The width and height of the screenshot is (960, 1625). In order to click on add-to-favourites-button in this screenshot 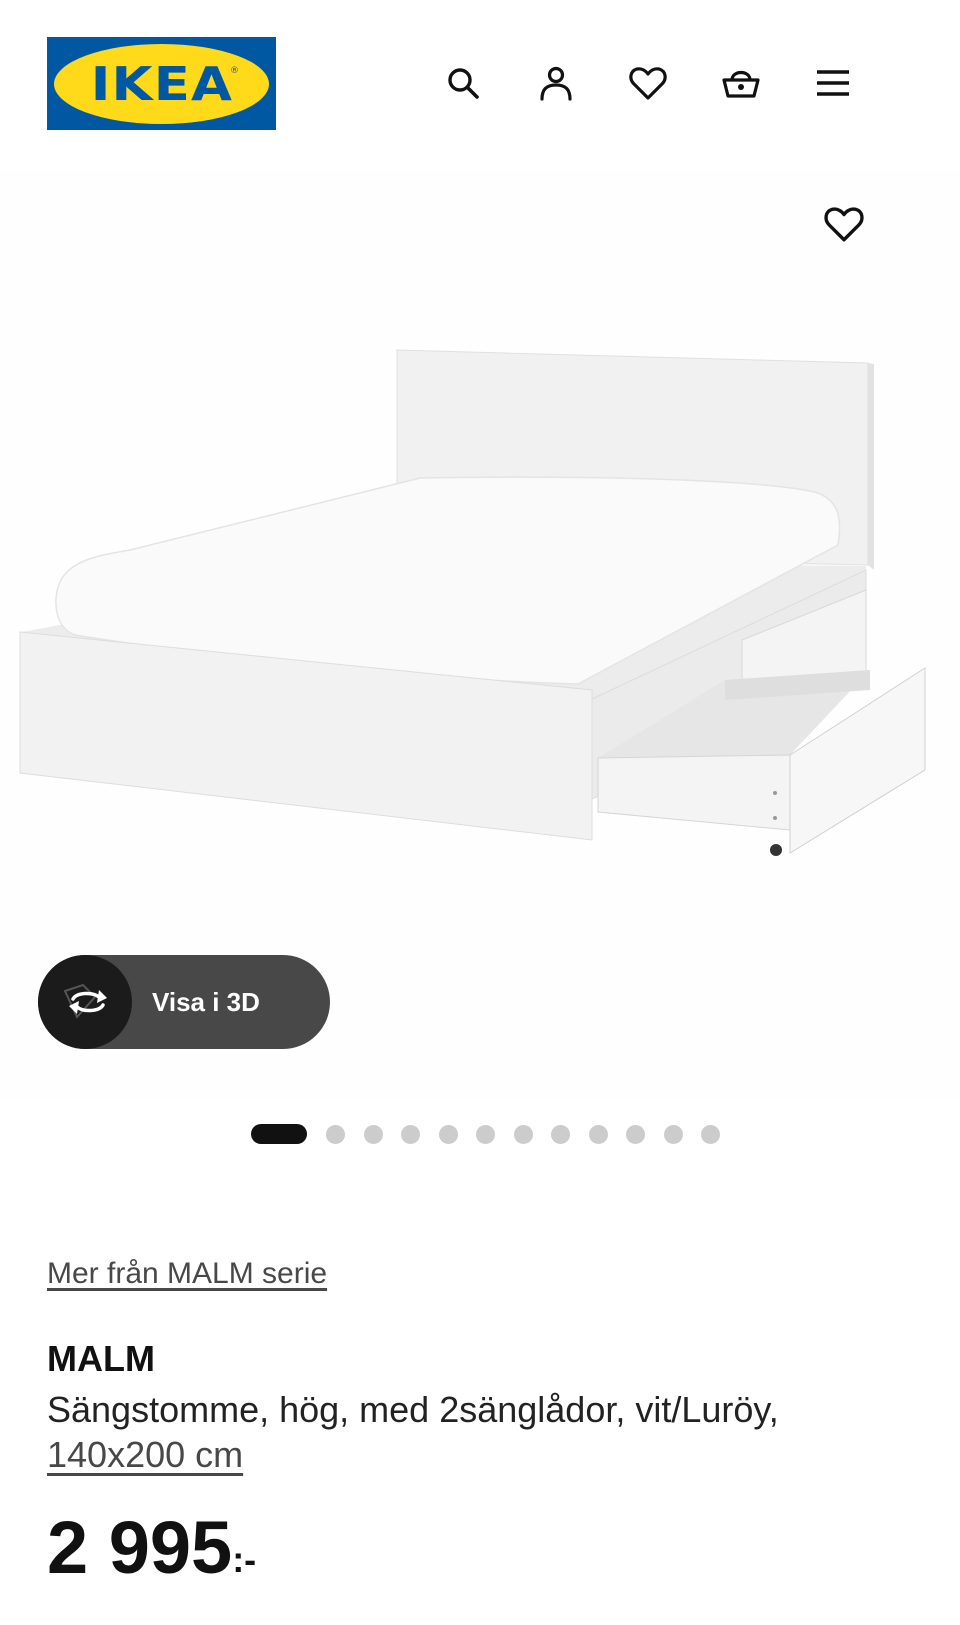, I will do `click(844, 224)`.